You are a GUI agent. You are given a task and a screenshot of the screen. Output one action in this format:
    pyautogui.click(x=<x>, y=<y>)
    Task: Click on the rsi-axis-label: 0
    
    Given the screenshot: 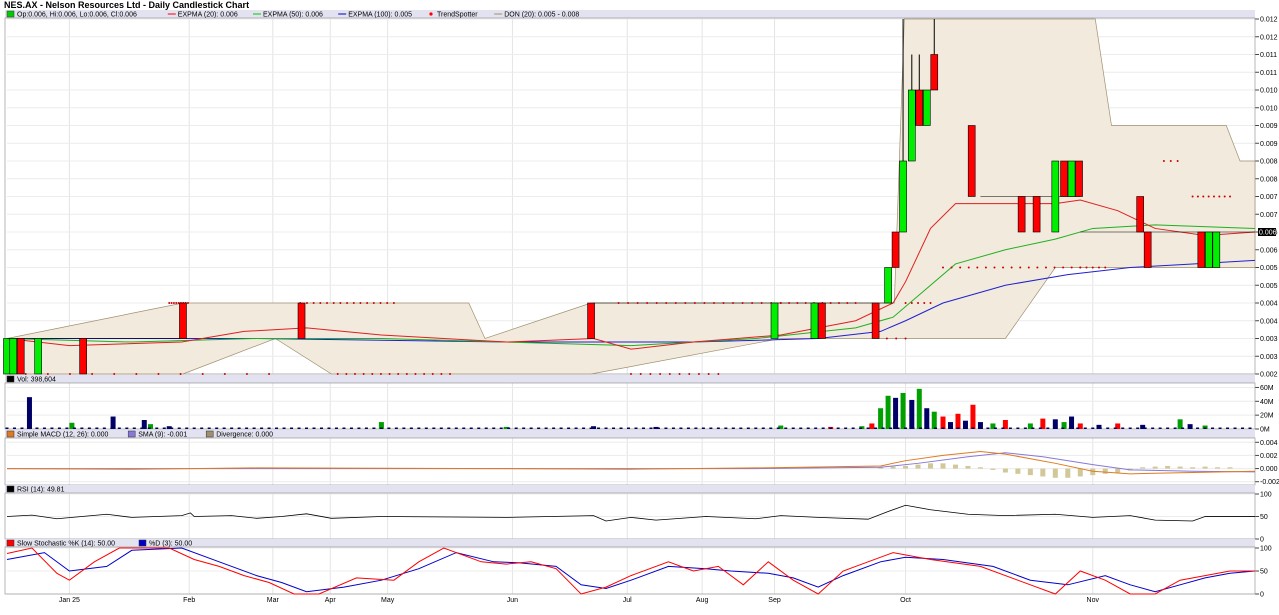 What is the action you would take?
    pyautogui.click(x=1262, y=540)
    